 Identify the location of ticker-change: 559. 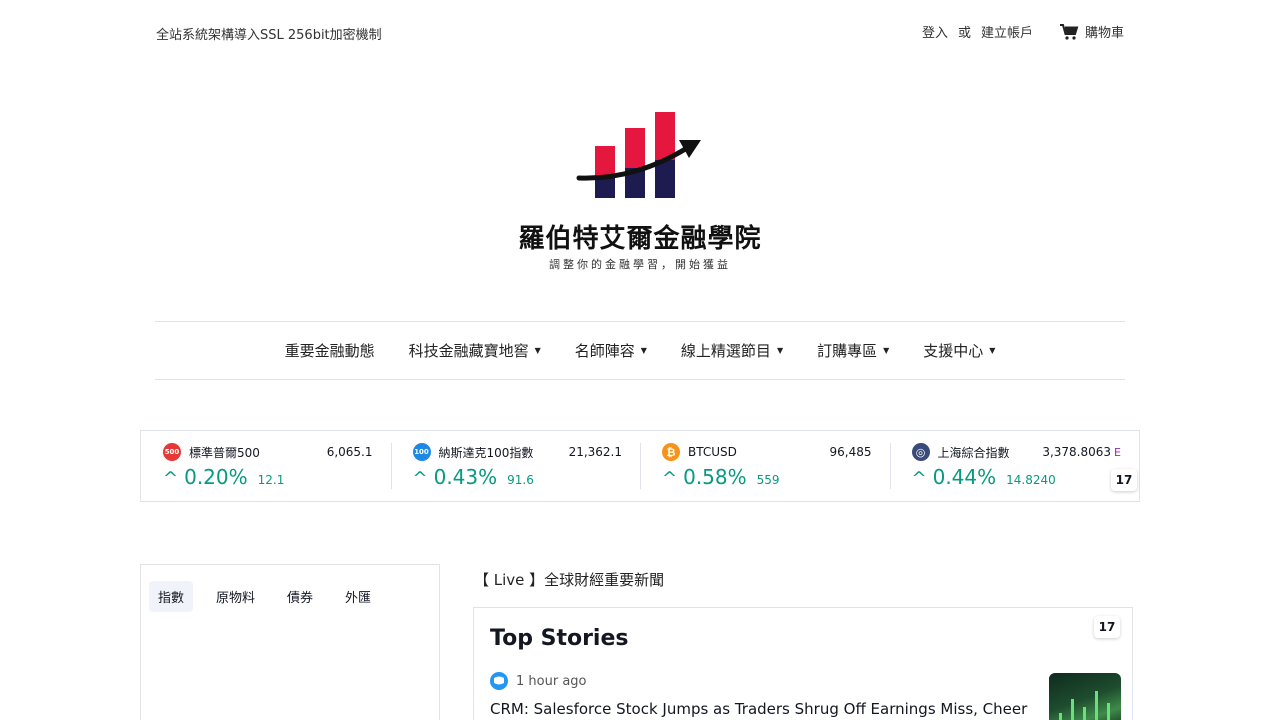
(768, 480).